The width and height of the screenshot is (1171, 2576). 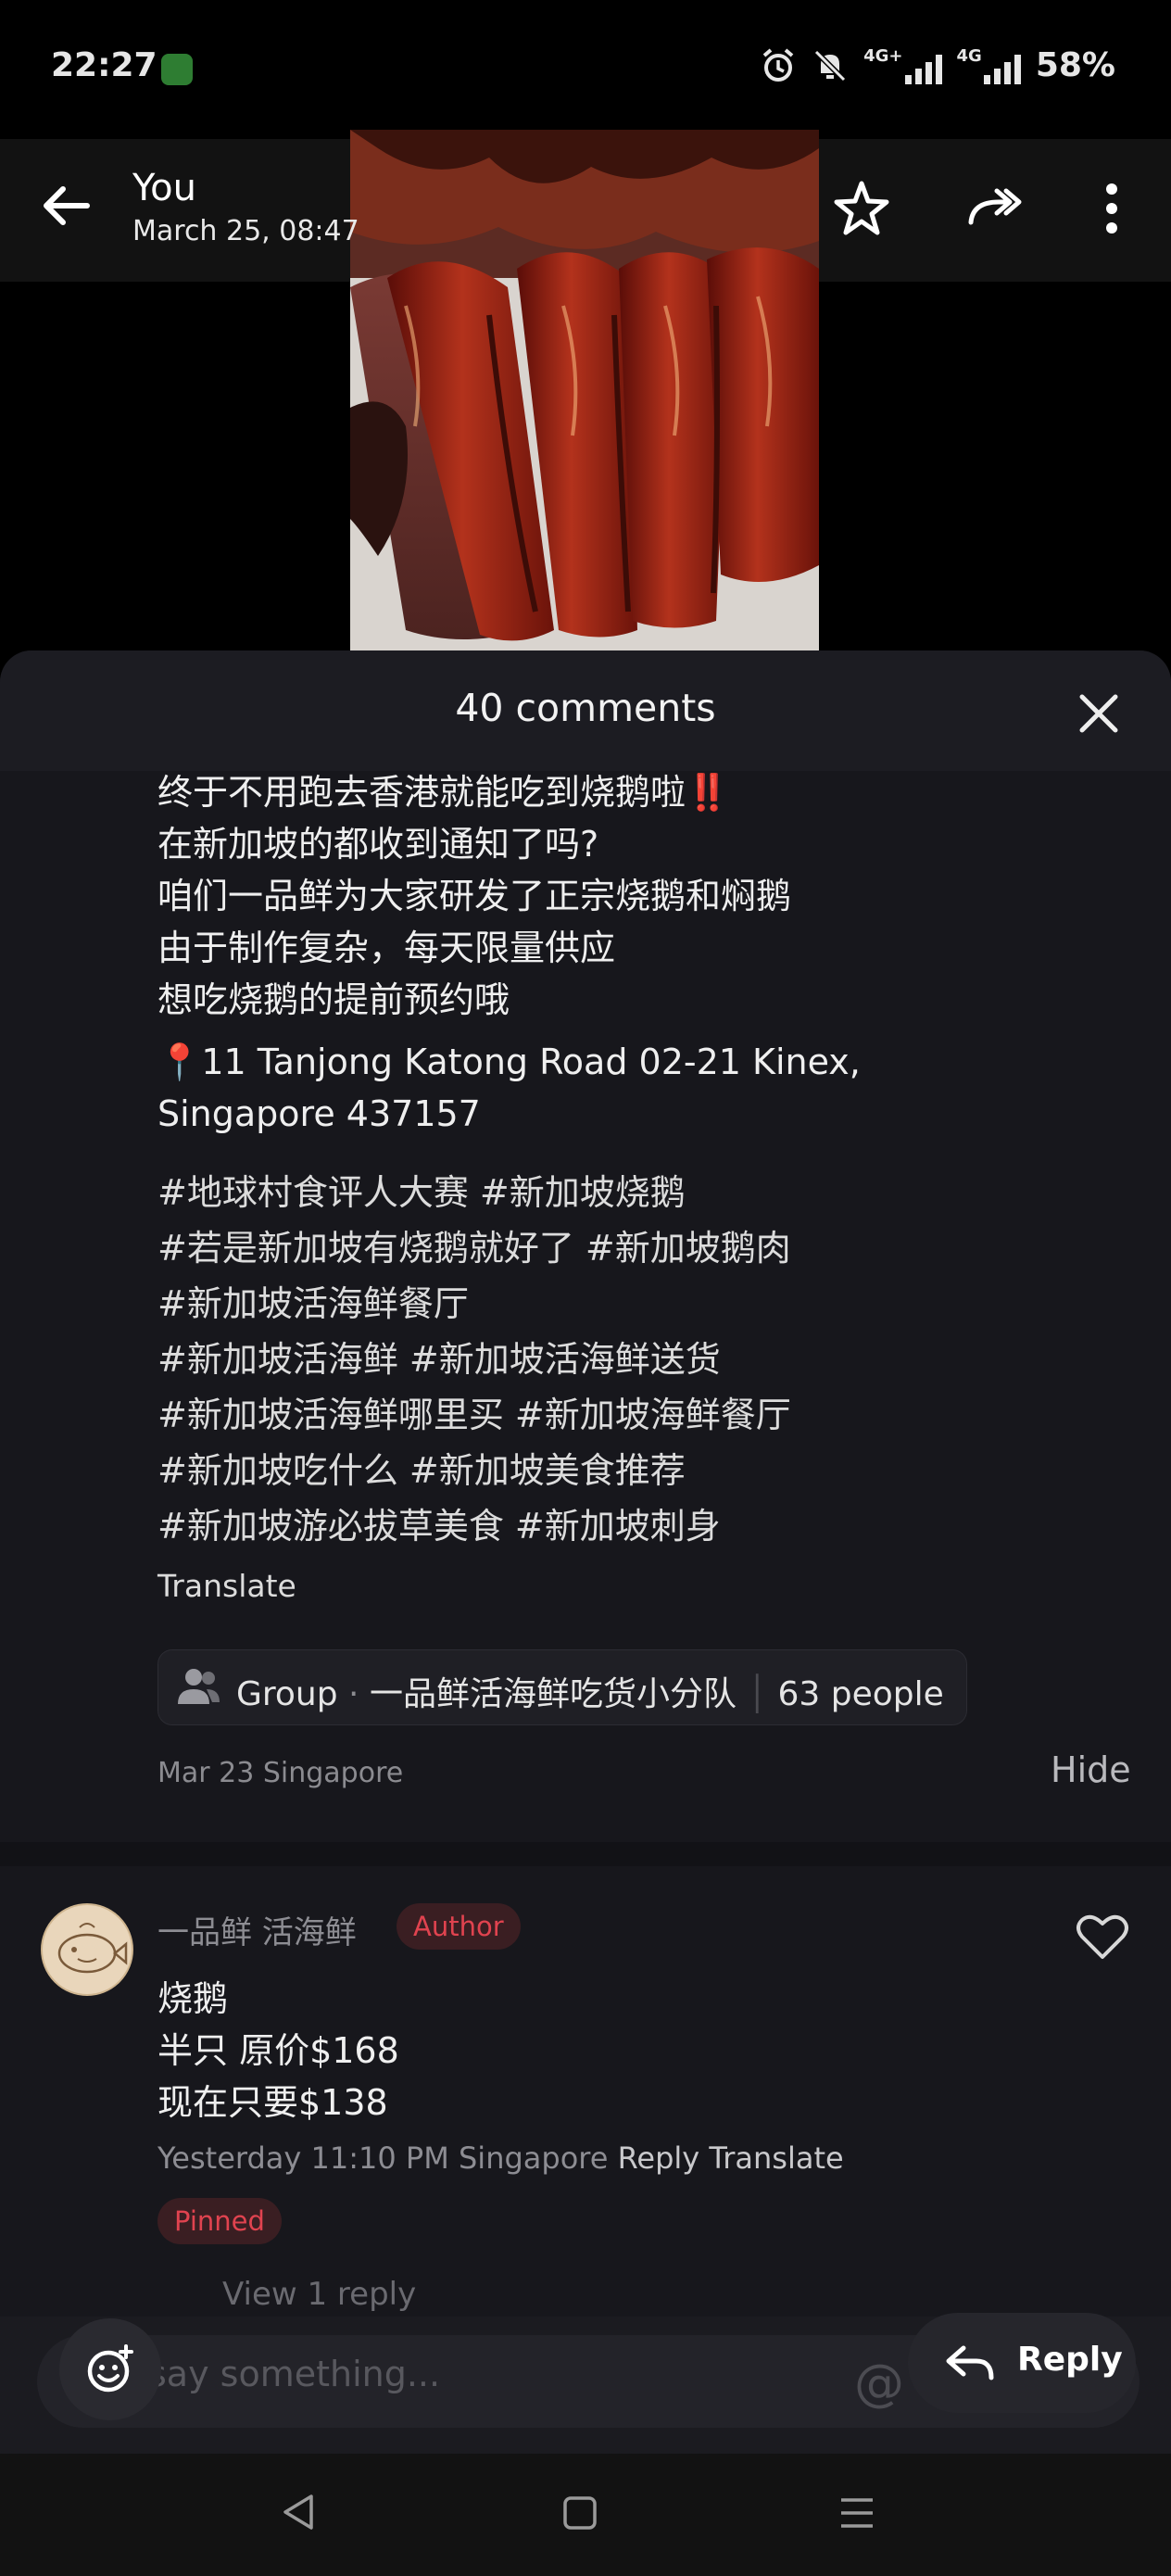 What do you see at coordinates (383, 2158) in the screenshot?
I see `comment-time: Yesterday 11:10 PM Singapore` at bounding box center [383, 2158].